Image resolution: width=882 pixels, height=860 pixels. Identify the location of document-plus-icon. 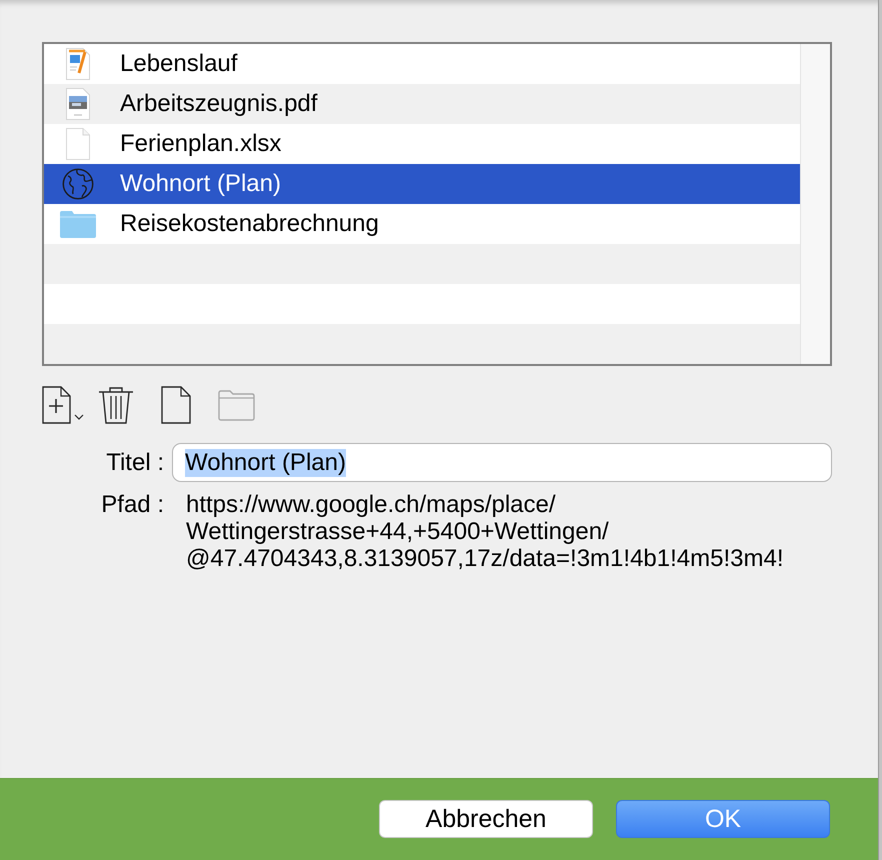
(56, 405).